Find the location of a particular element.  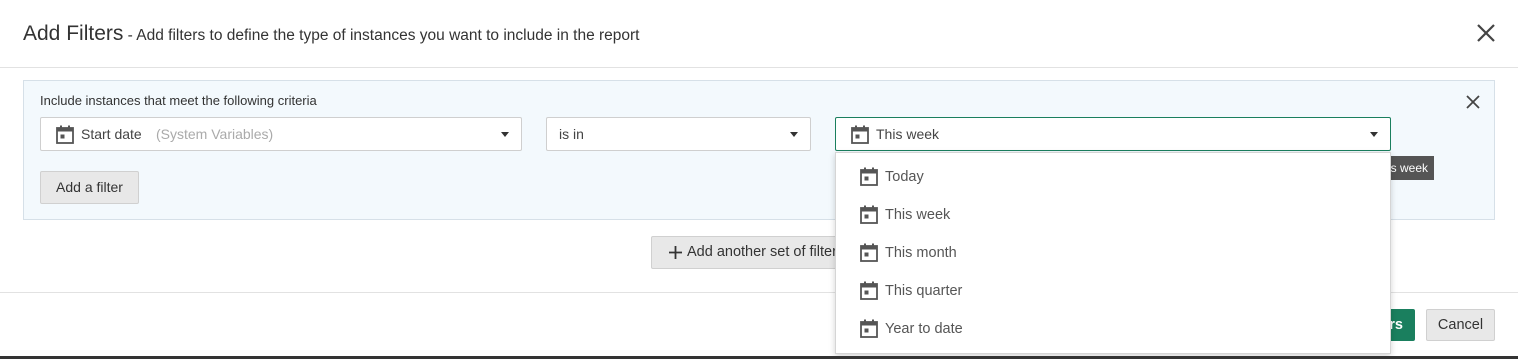

operator-select-value: is in is located at coordinates (571, 134).